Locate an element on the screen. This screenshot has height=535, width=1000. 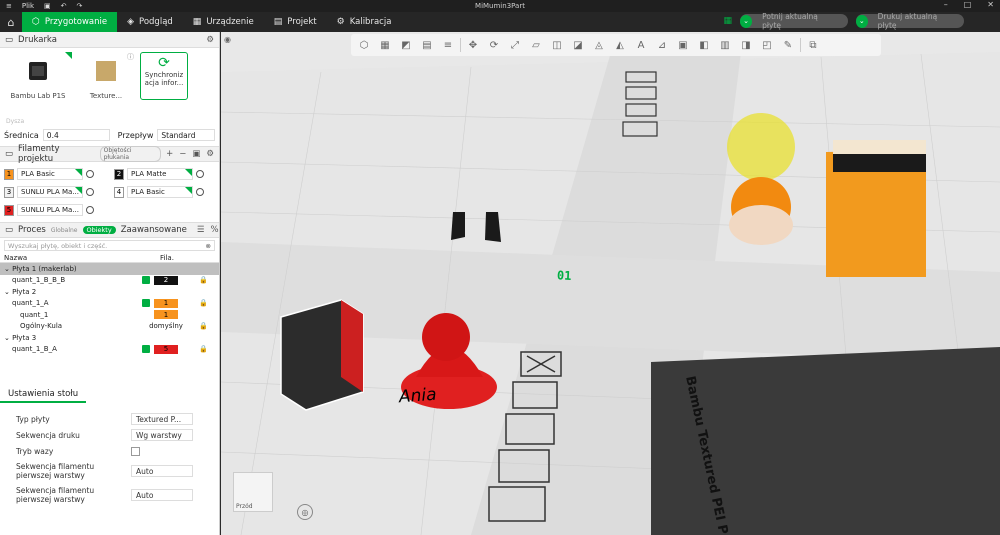
filament-cell: 5 is located at coordinates (166, 349).